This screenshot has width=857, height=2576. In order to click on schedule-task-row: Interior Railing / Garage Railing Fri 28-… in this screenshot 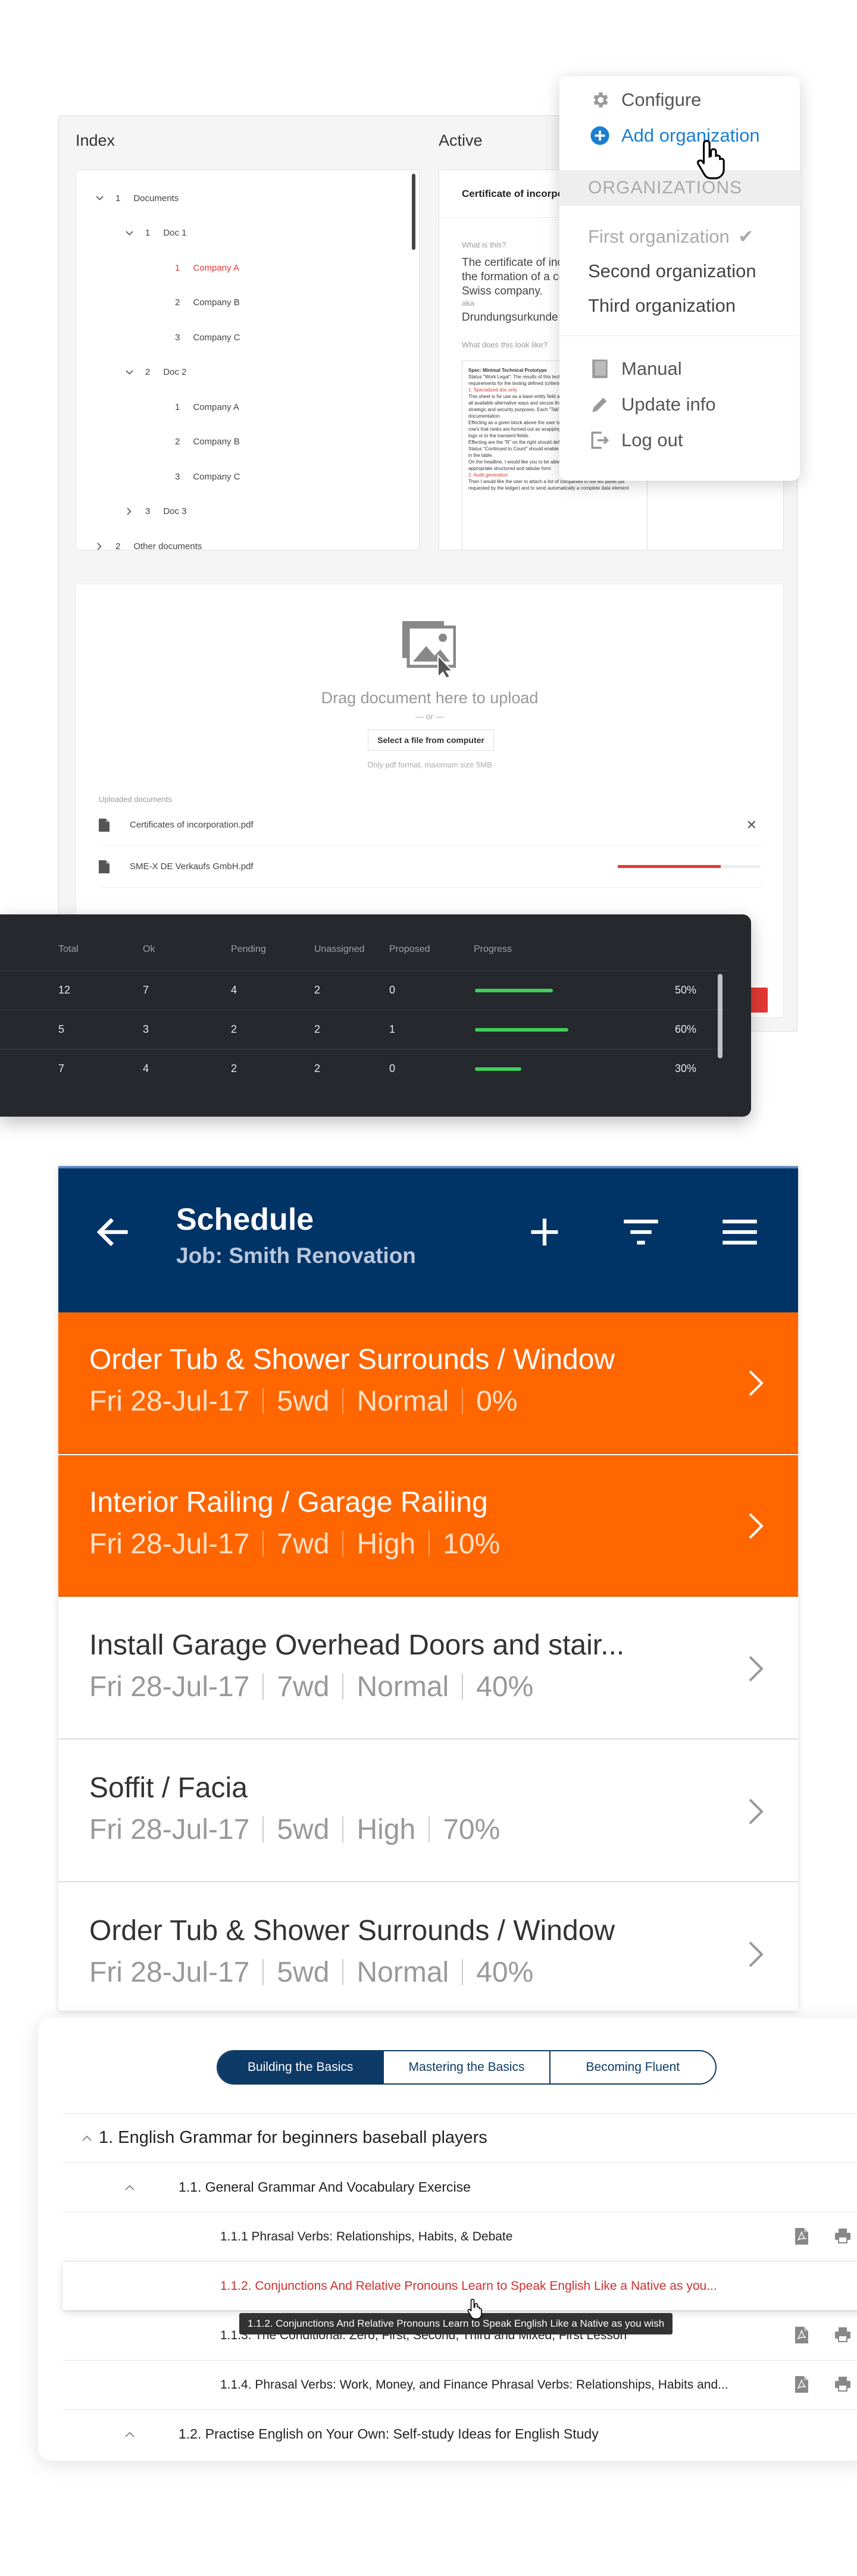, I will do `click(428, 1526)`.